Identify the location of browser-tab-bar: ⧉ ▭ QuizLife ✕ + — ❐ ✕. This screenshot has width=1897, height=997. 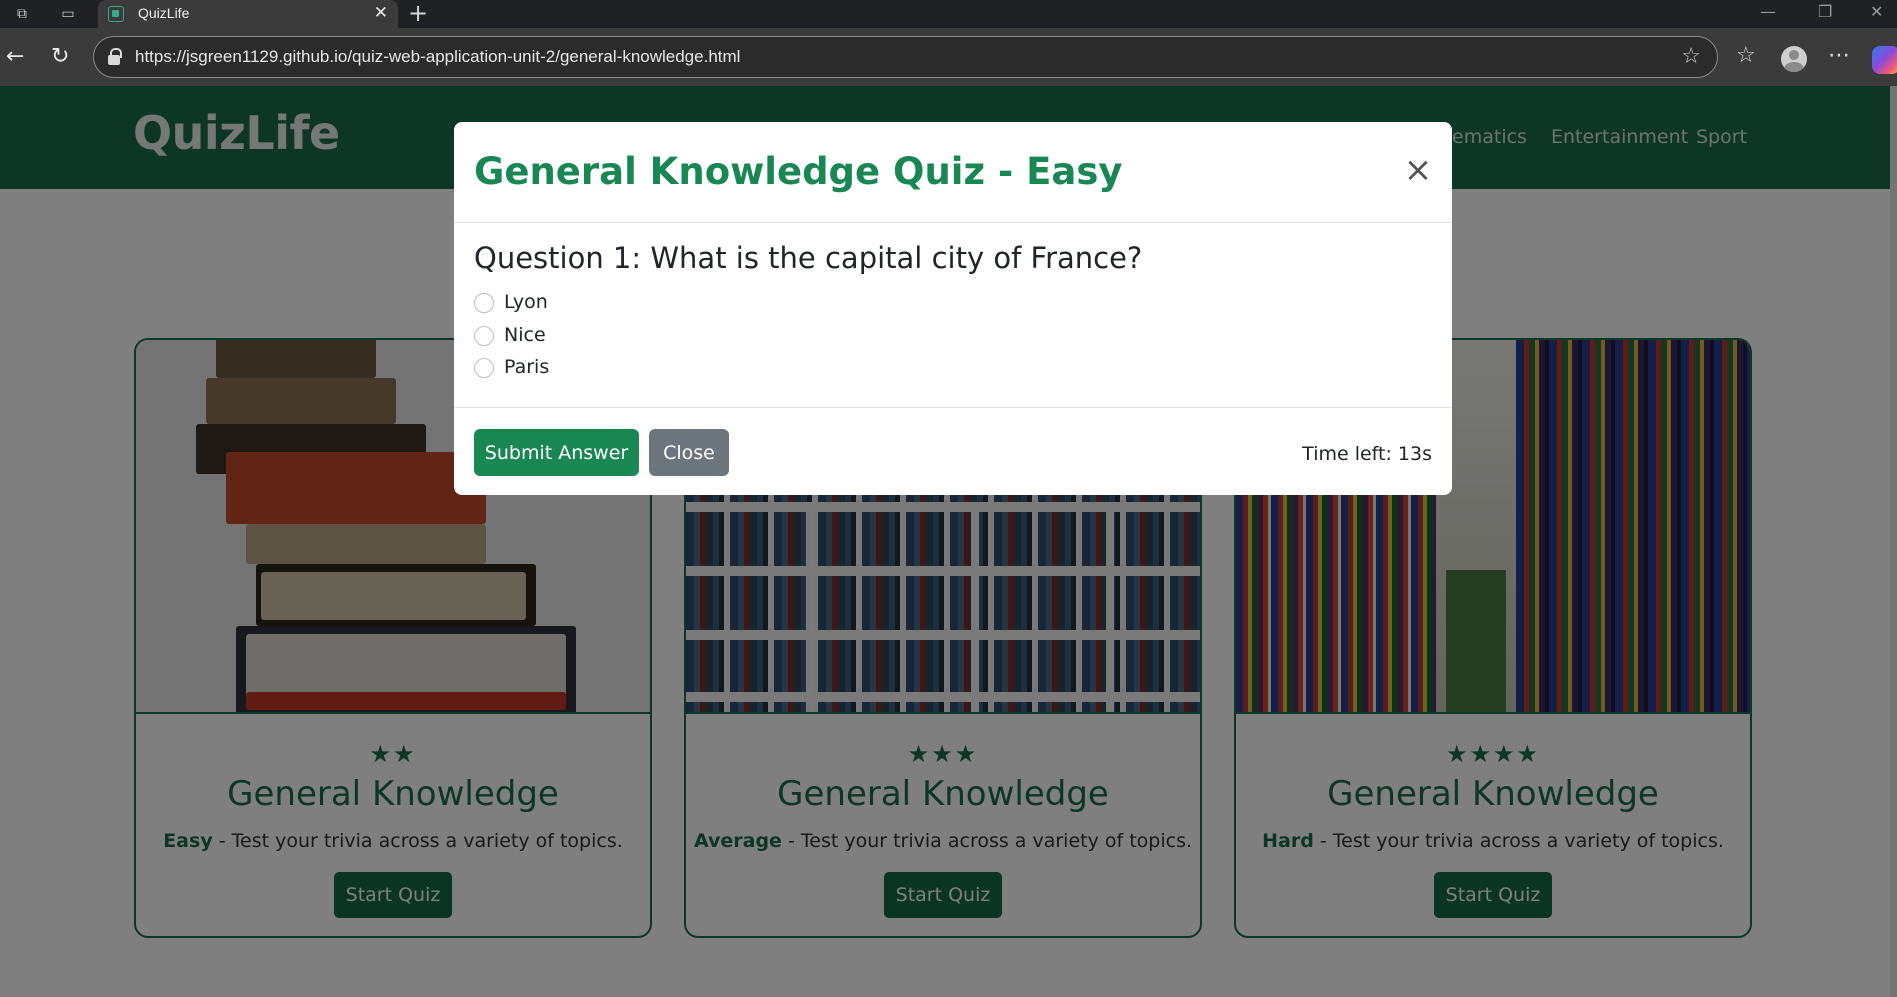
(948, 14).